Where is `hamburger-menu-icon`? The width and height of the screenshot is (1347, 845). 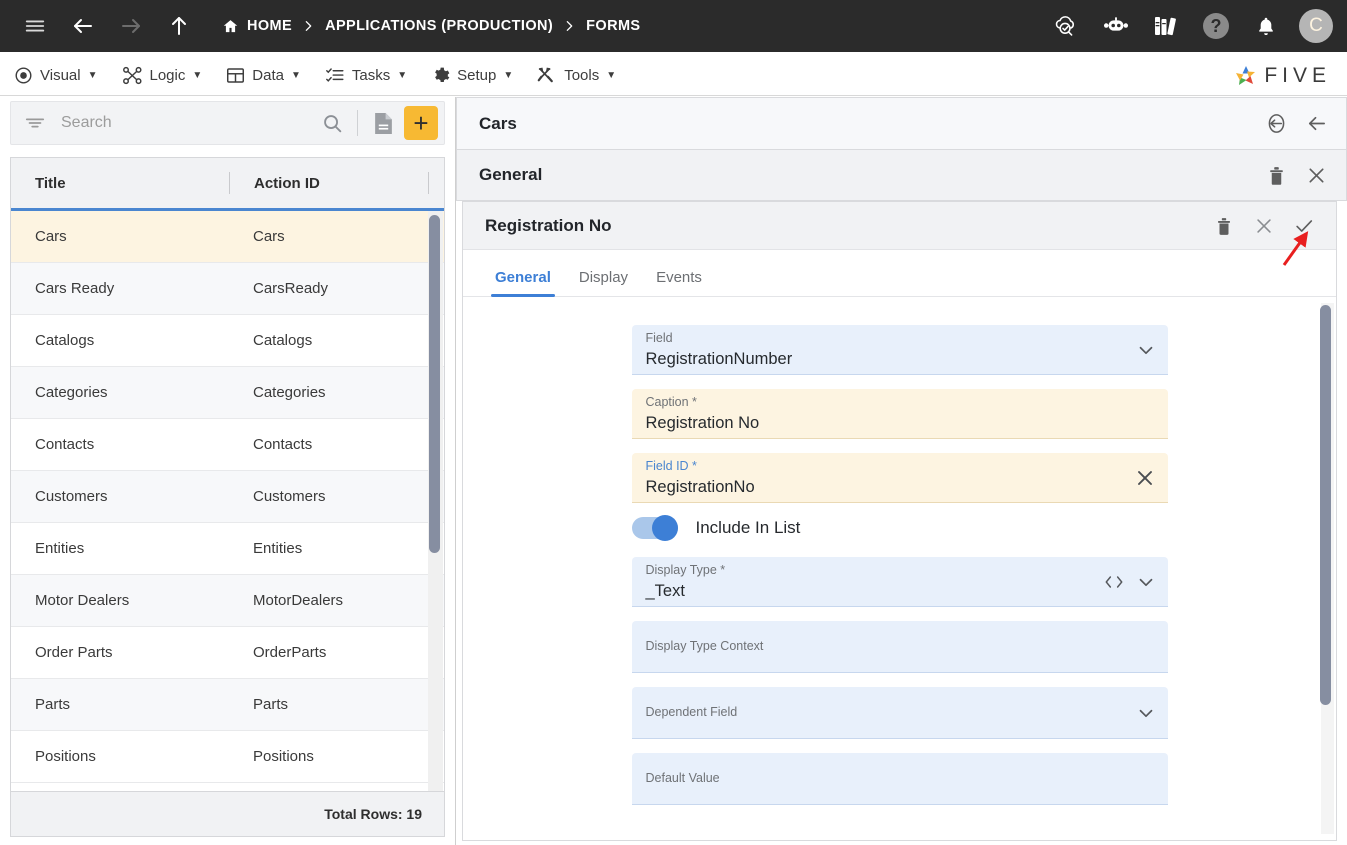 hamburger-menu-icon is located at coordinates (35, 26).